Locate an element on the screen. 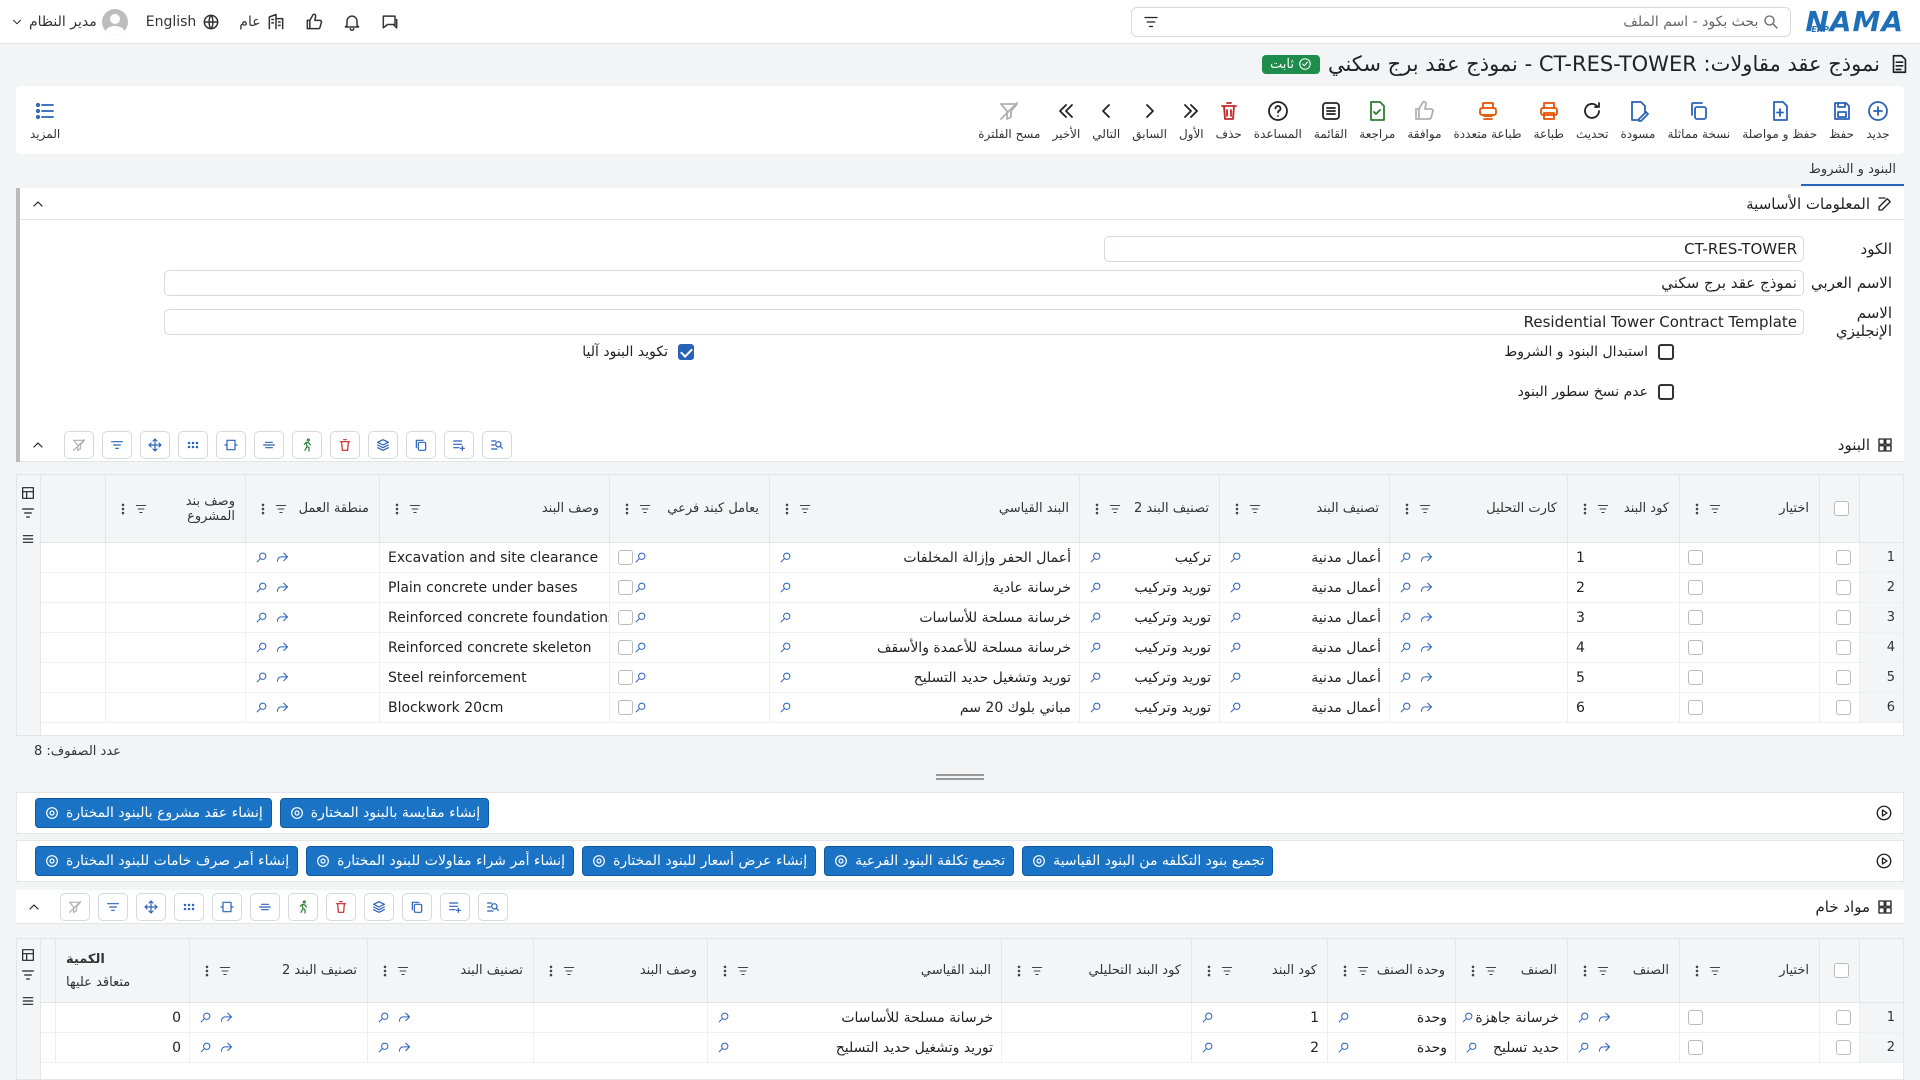 The width and height of the screenshot is (1920, 1080). search-box: بحث بكود - اسم الملف is located at coordinates (1461, 21).